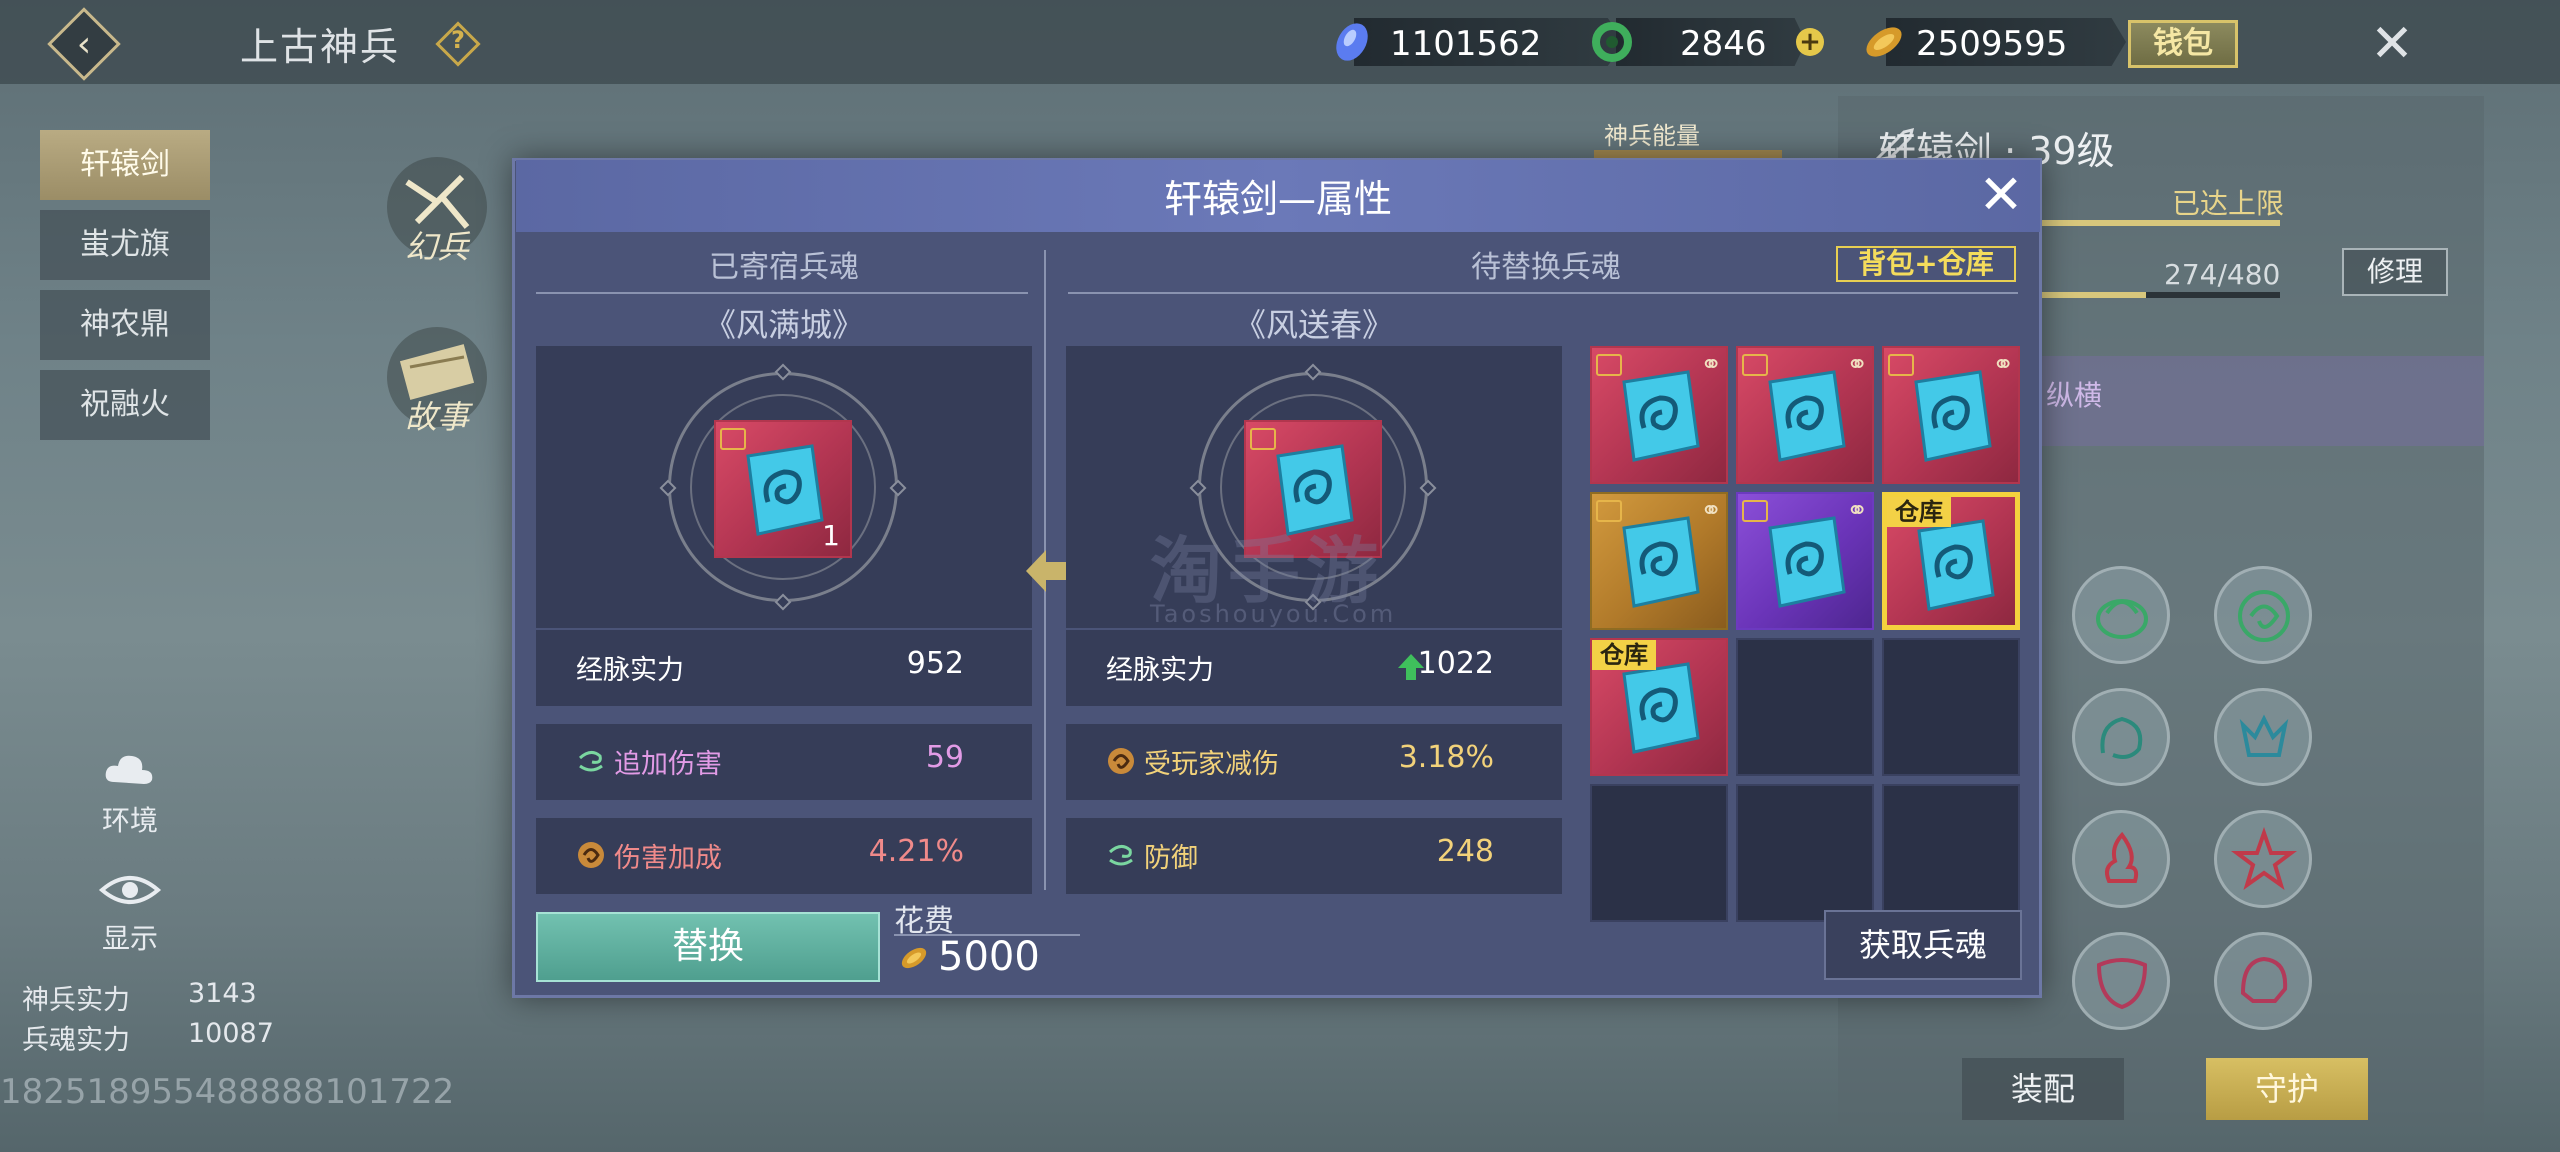 The height and width of the screenshot is (1152, 2560). What do you see at coordinates (1171, 858) in the screenshot?
I see `stat-label: 防御` at bounding box center [1171, 858].